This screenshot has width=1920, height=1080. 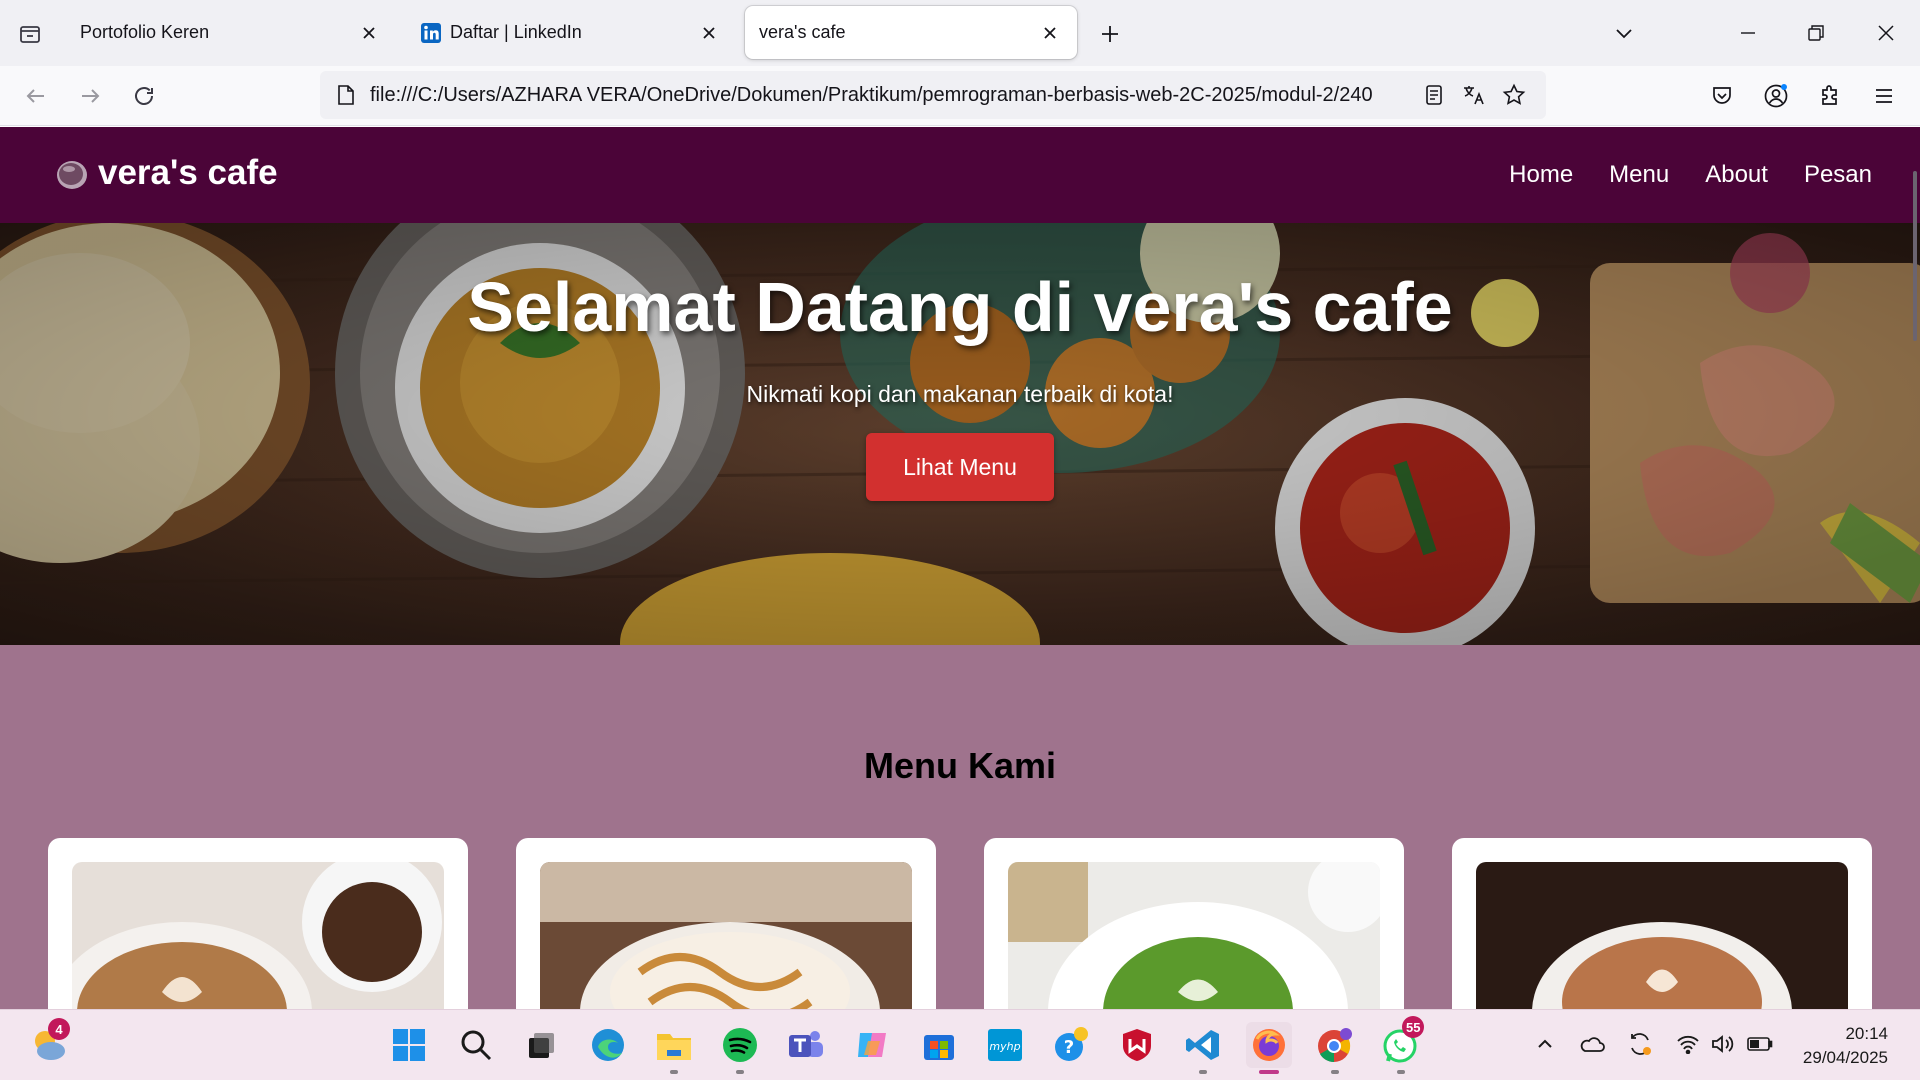 I want to click on nav-link-pesan: Pesan, so click(x=1838, y=175).